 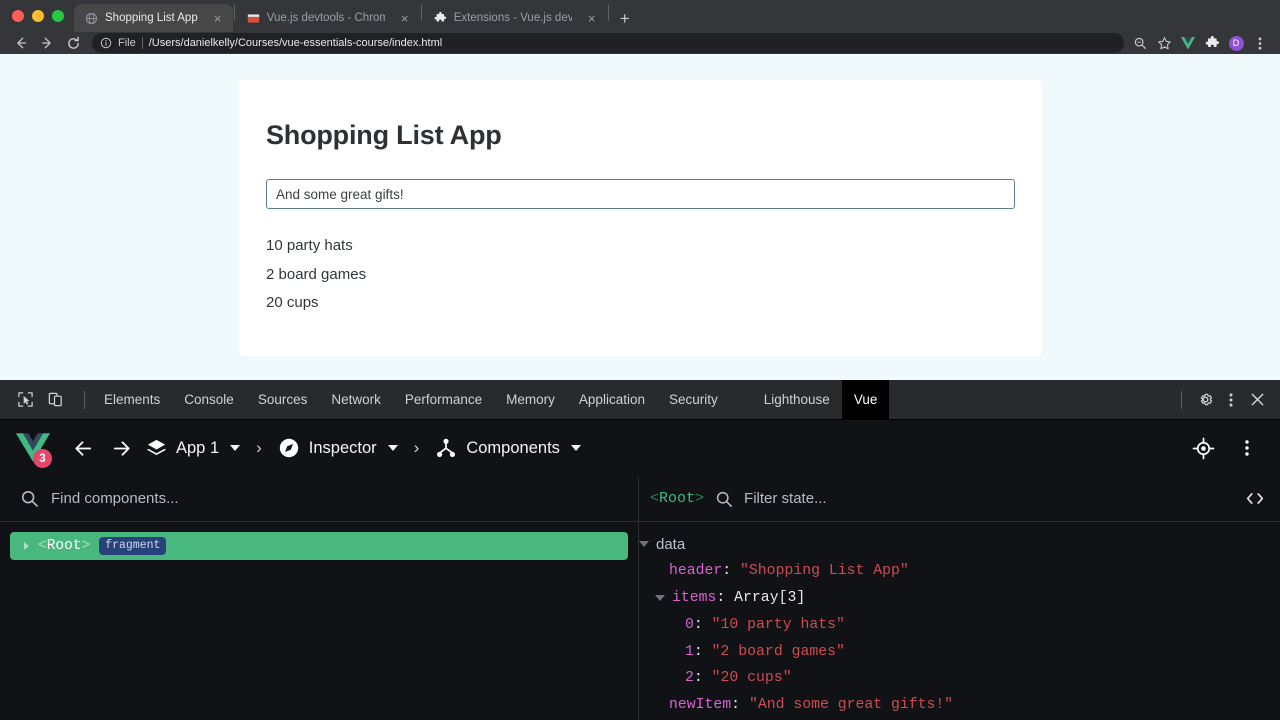 I want to click on new-tab-button: +, so click(x=625, y=18).